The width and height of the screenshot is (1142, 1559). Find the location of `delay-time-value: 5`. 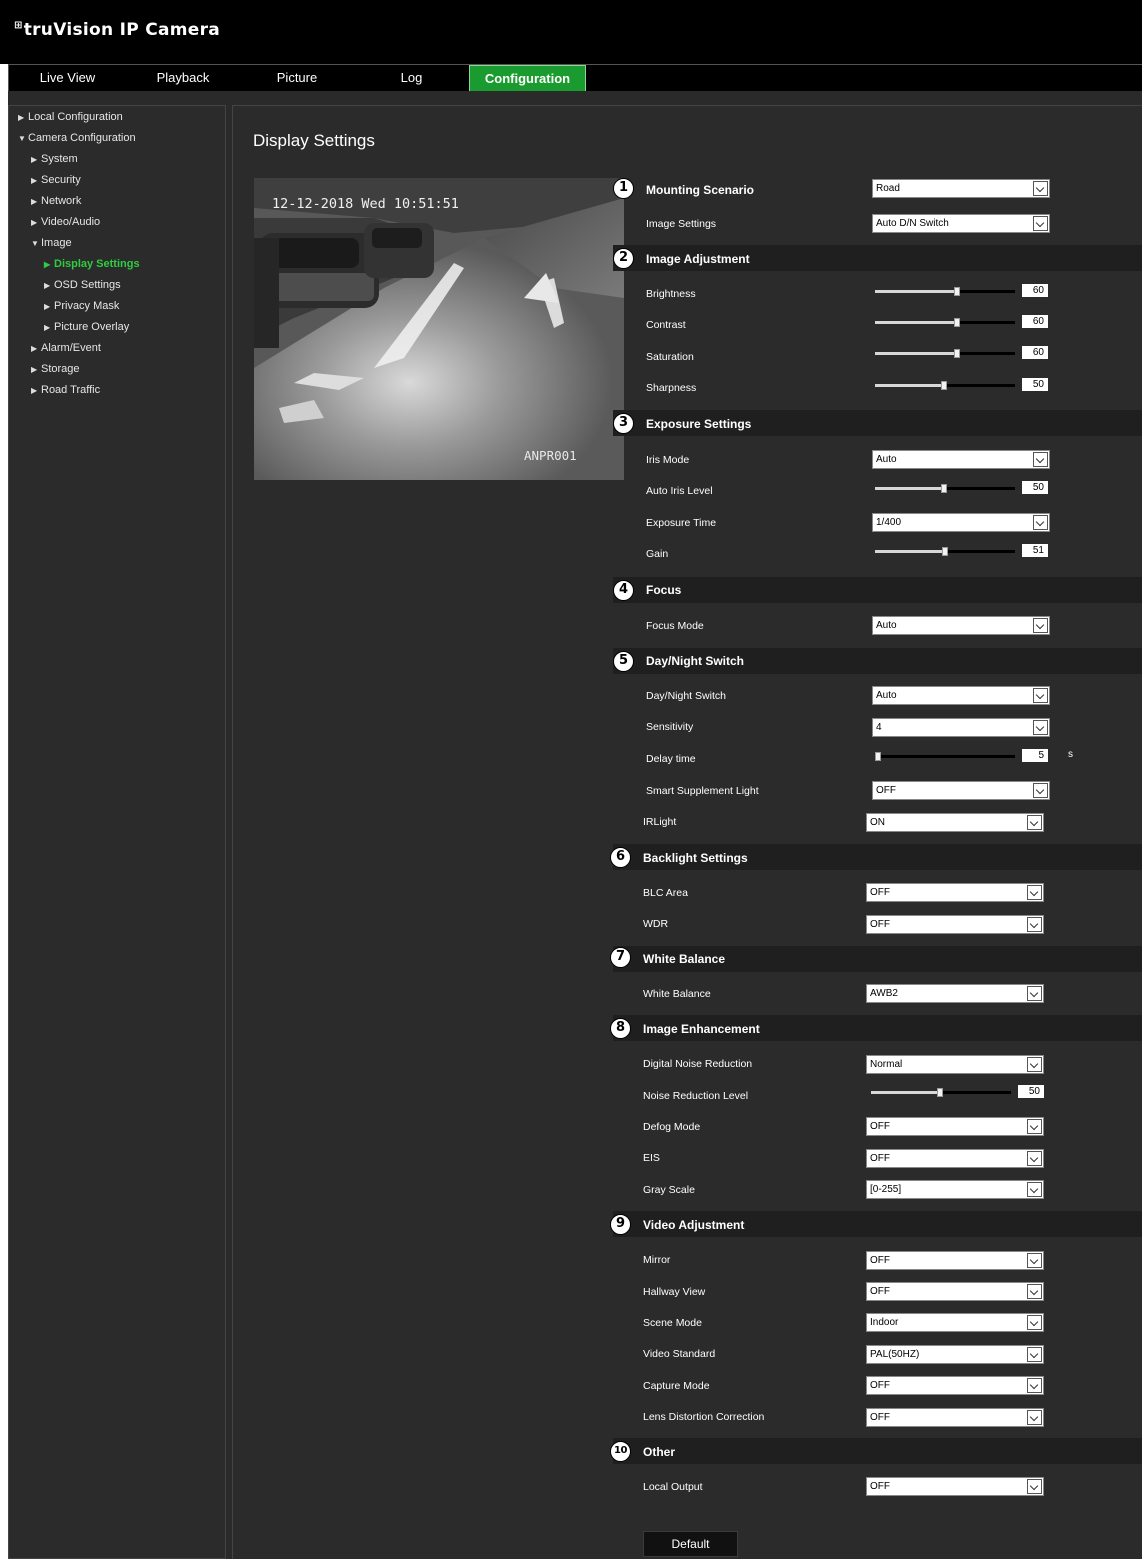

delay-time-value: 5 is located at coordinates (1035, 755).